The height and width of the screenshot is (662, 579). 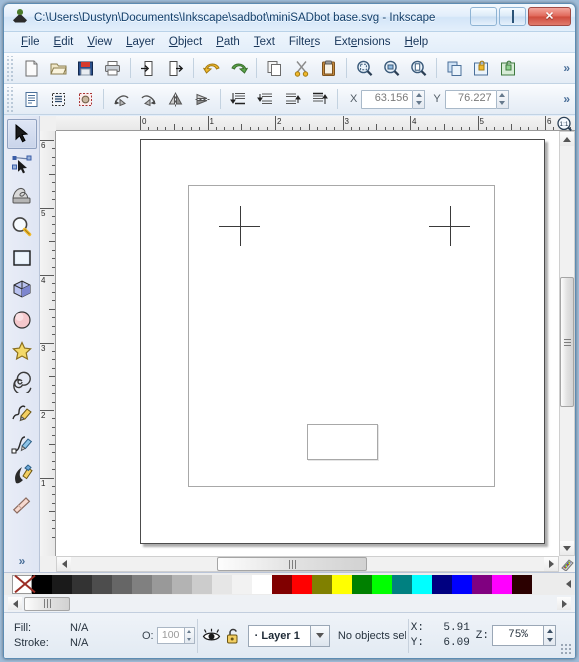 What do you see at coordinates (567, 548) in the screenshot?
I see `scroll-down-button` at bounding box center [567, 548].